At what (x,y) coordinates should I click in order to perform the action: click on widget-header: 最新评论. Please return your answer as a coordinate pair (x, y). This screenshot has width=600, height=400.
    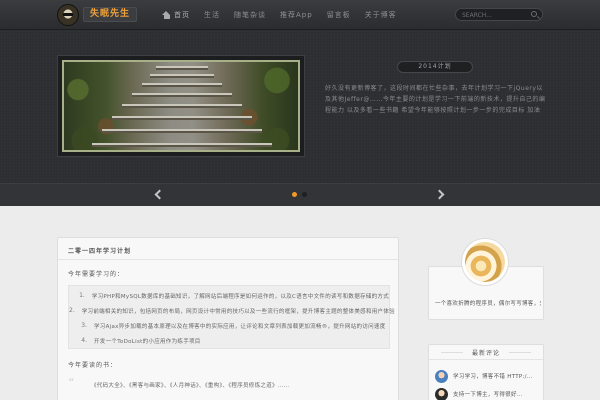
    Looking at the image, I should click on (486, 352).